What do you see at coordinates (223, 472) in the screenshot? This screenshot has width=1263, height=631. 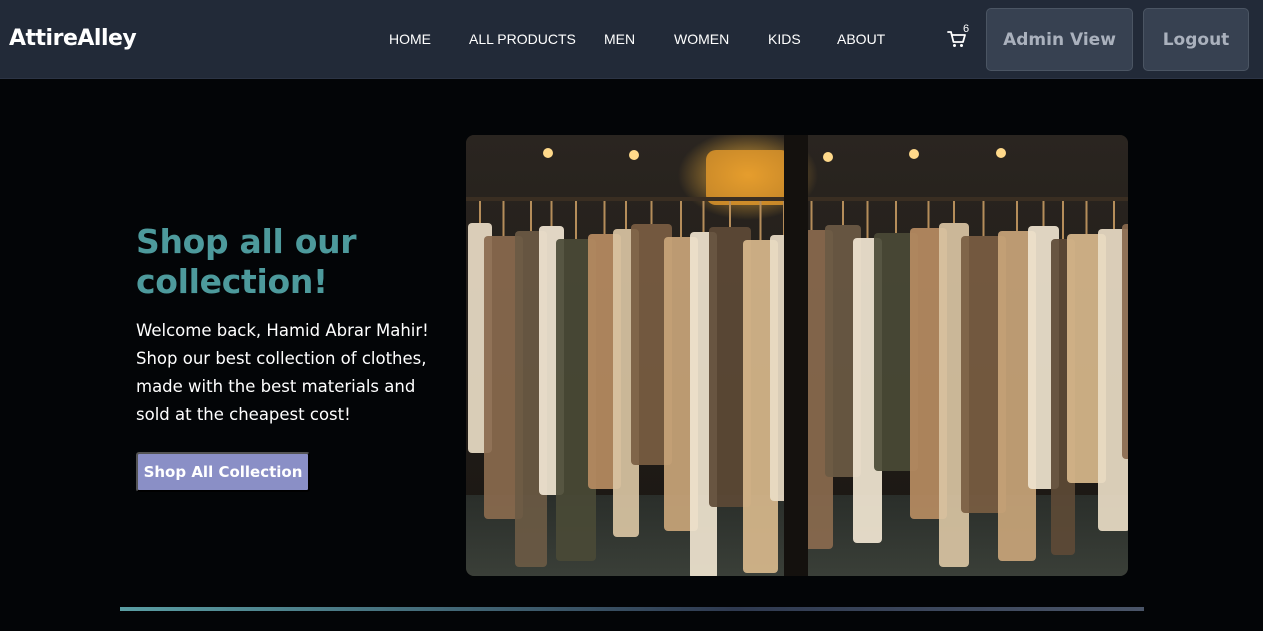 I see `shop-all-collection-button: Shop All Collection` at bounding box center [223, 472].